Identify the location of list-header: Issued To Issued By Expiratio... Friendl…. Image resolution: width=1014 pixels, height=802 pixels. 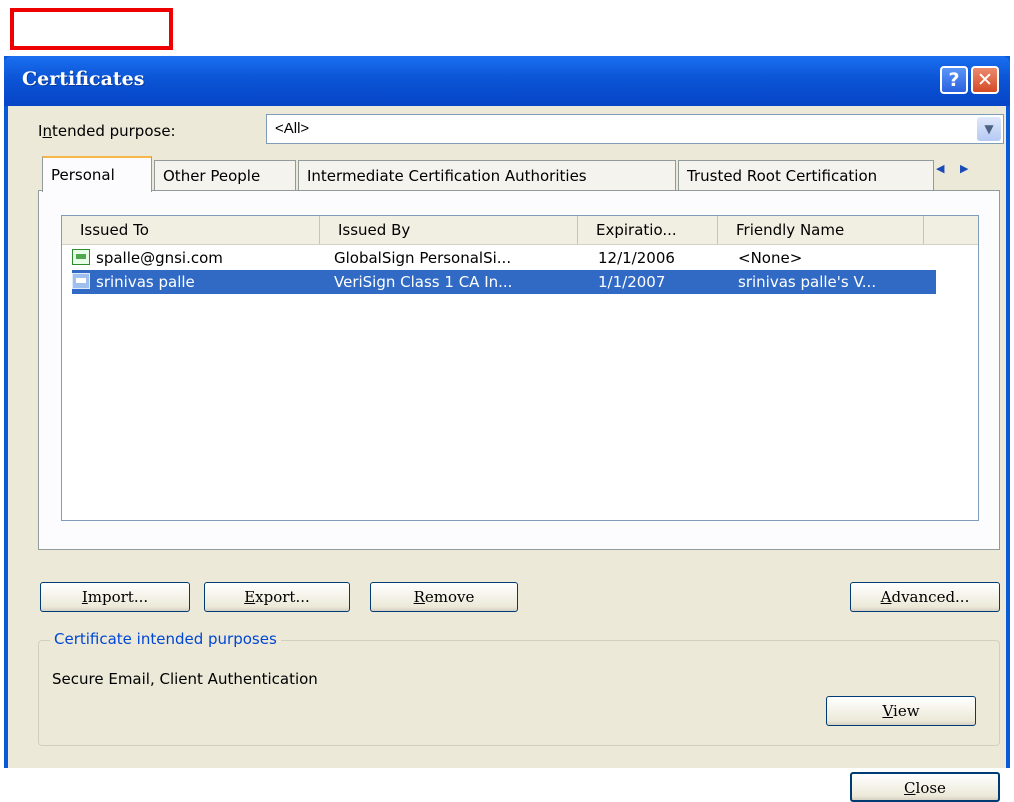
(520, 230).